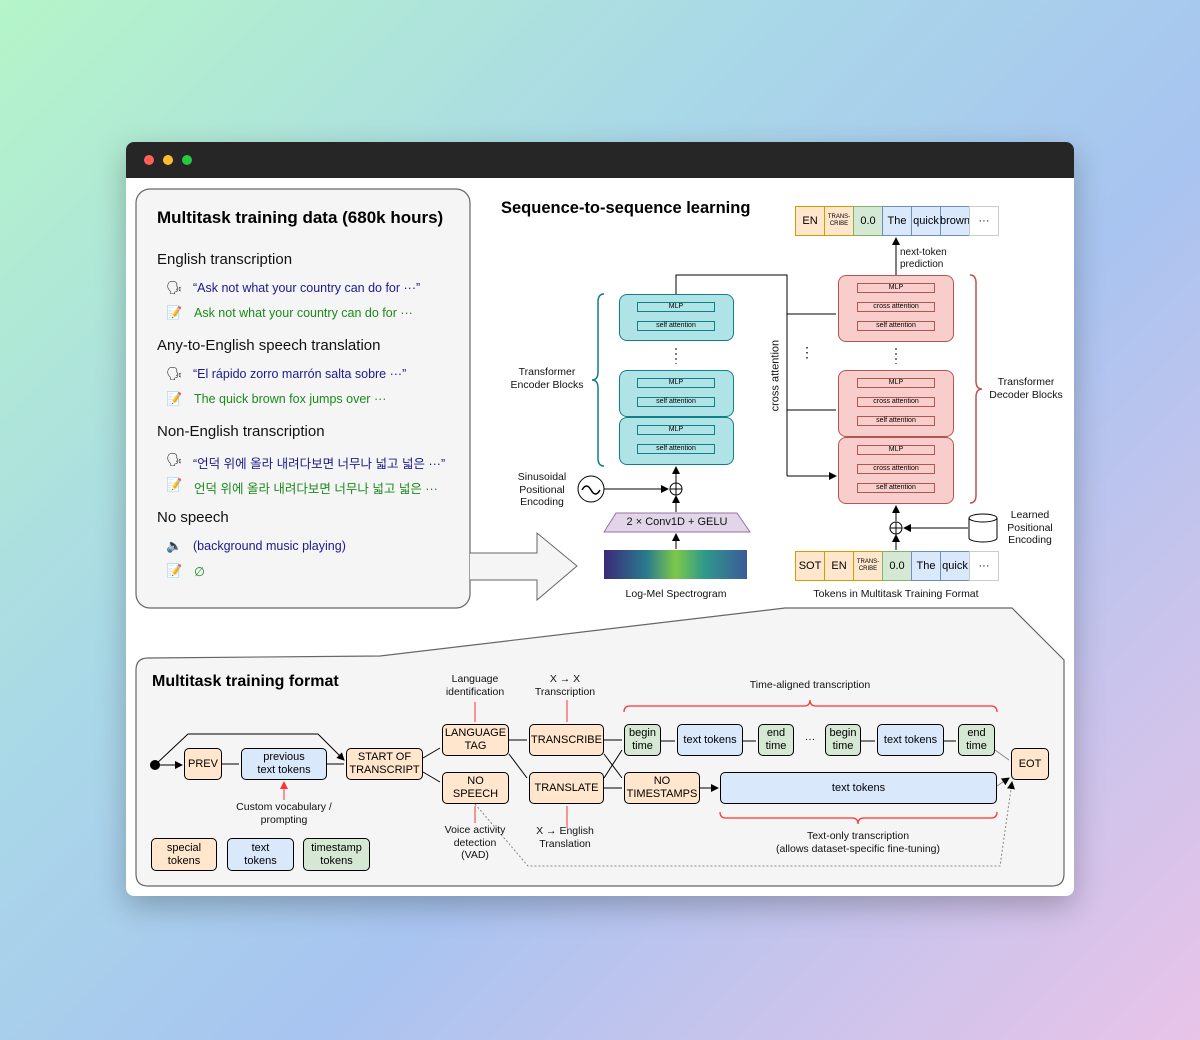 This screenshot has width=1200, height=1040. What do you see at coordinates (810, 221) in the screenshot?
I see `output-token: EN` at bounding box center [810, 221].